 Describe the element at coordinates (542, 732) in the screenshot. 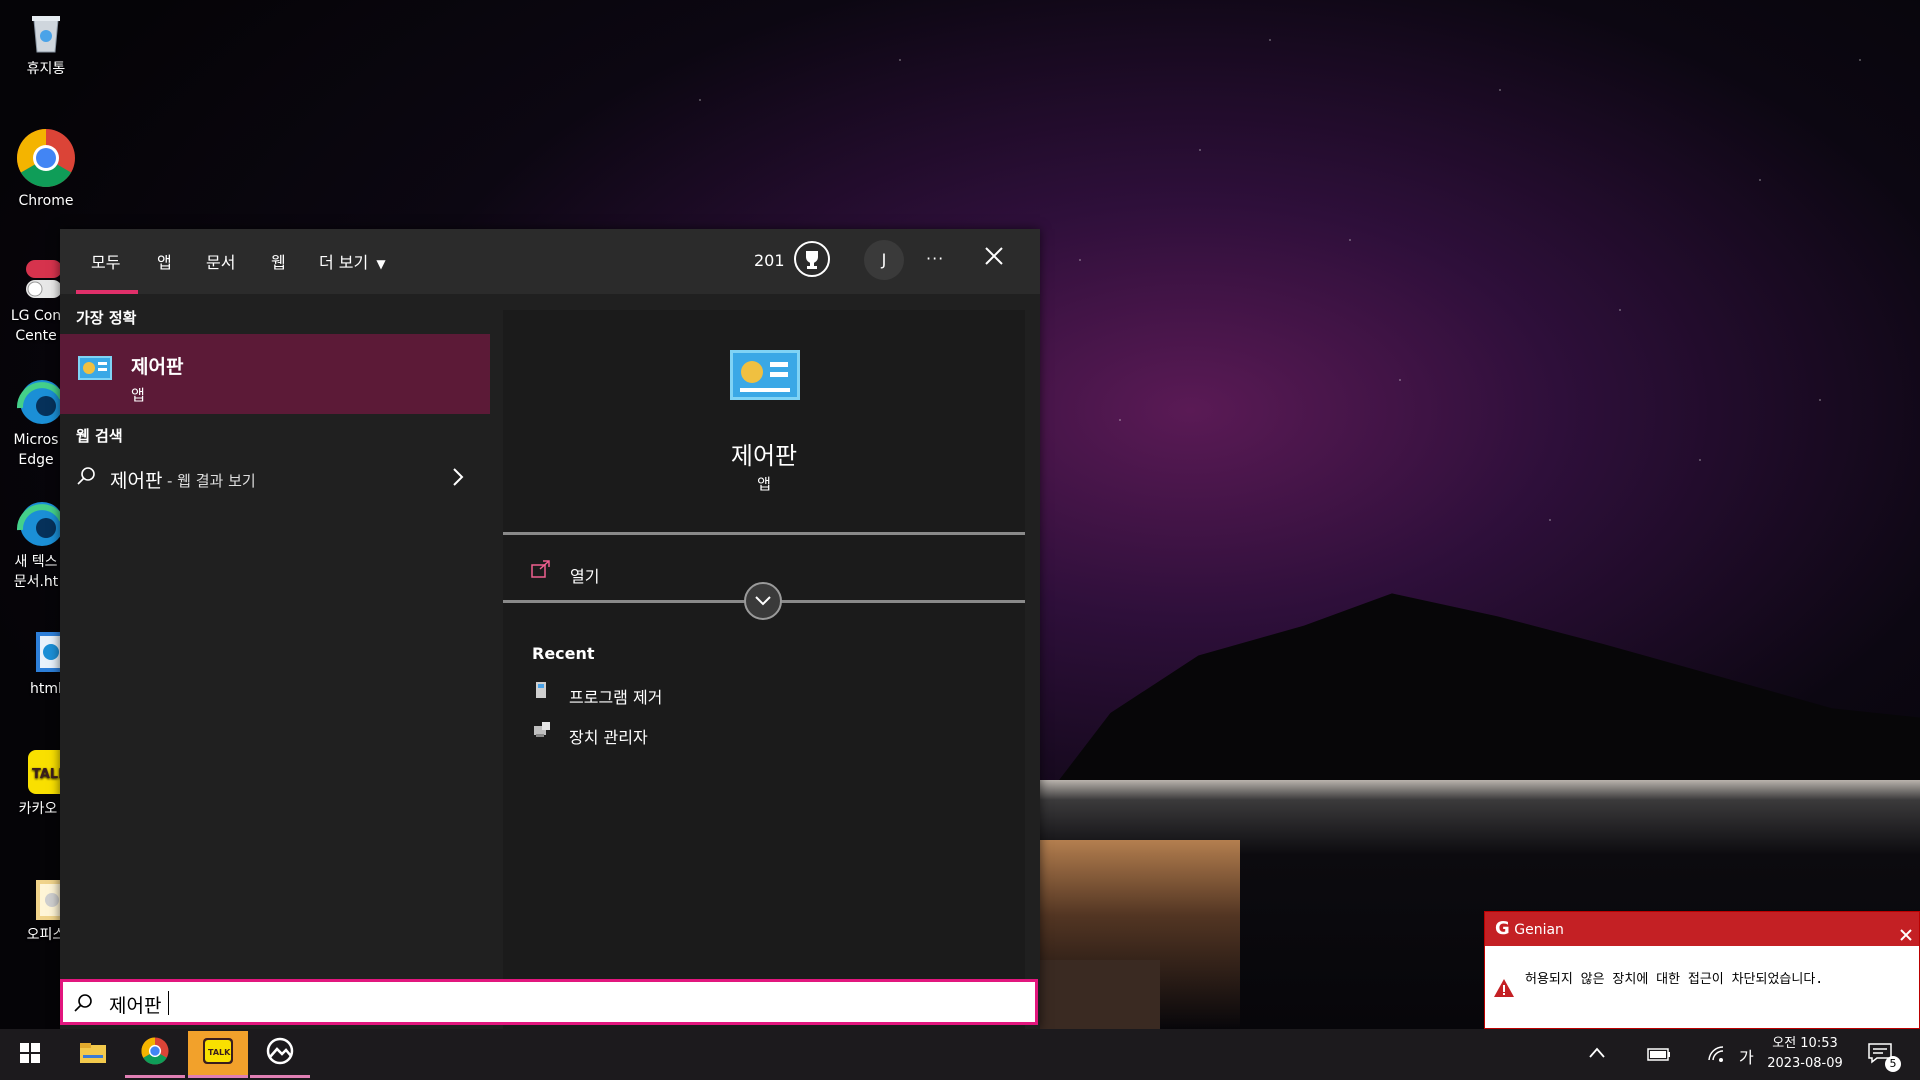

I see `device-manager-icon` at that location.